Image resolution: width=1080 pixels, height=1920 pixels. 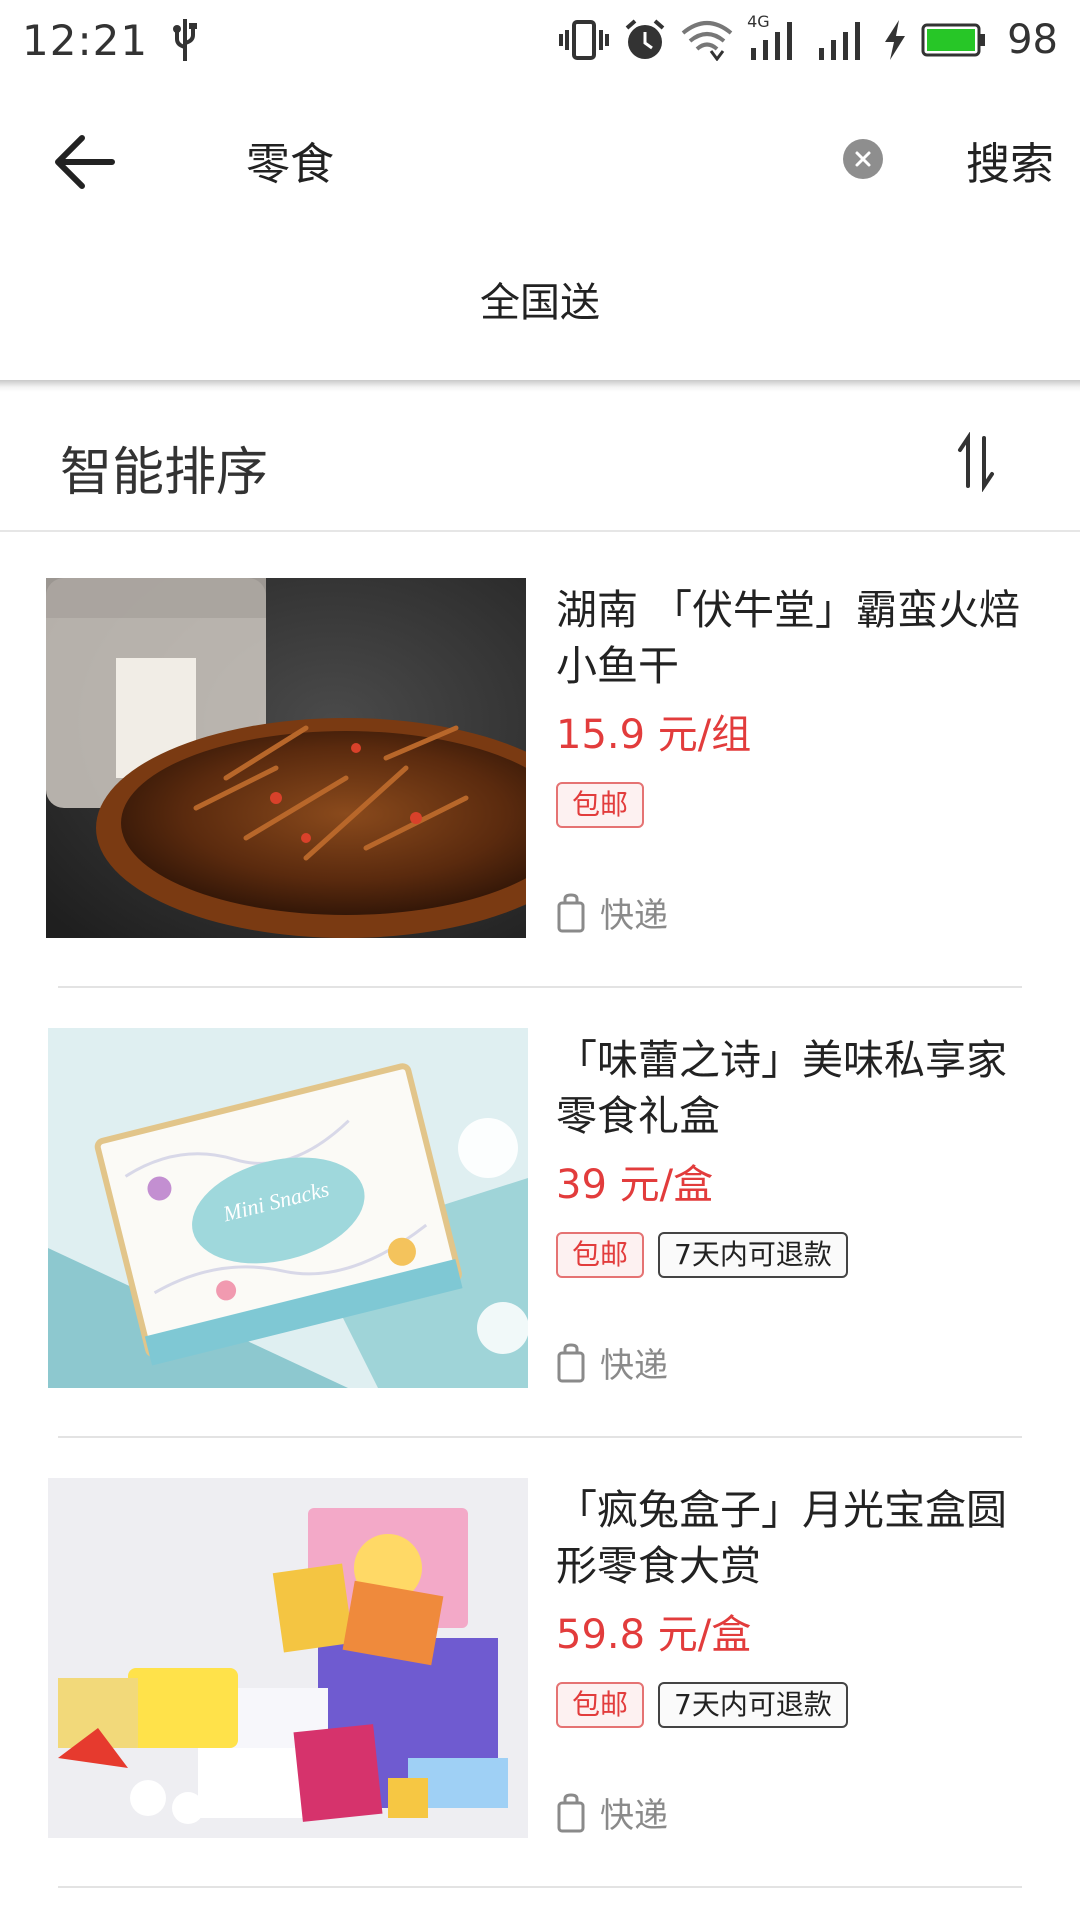 I want to click on sort-label: 智能排序, so click(x=164, y=473).